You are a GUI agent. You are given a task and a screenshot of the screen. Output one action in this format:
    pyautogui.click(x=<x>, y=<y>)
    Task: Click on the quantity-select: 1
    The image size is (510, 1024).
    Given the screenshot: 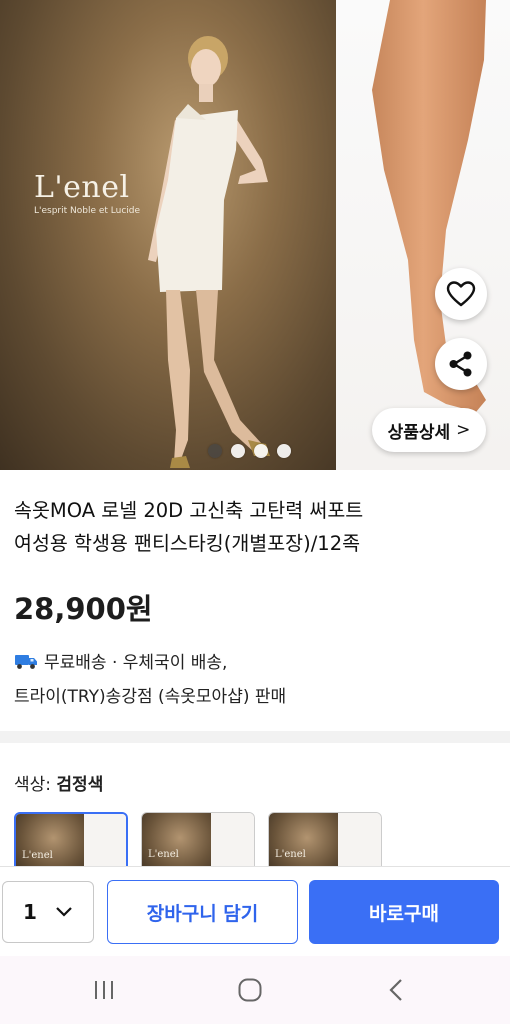 What is the action you would take?
    pyautogui.click(x=48, y=912)
    